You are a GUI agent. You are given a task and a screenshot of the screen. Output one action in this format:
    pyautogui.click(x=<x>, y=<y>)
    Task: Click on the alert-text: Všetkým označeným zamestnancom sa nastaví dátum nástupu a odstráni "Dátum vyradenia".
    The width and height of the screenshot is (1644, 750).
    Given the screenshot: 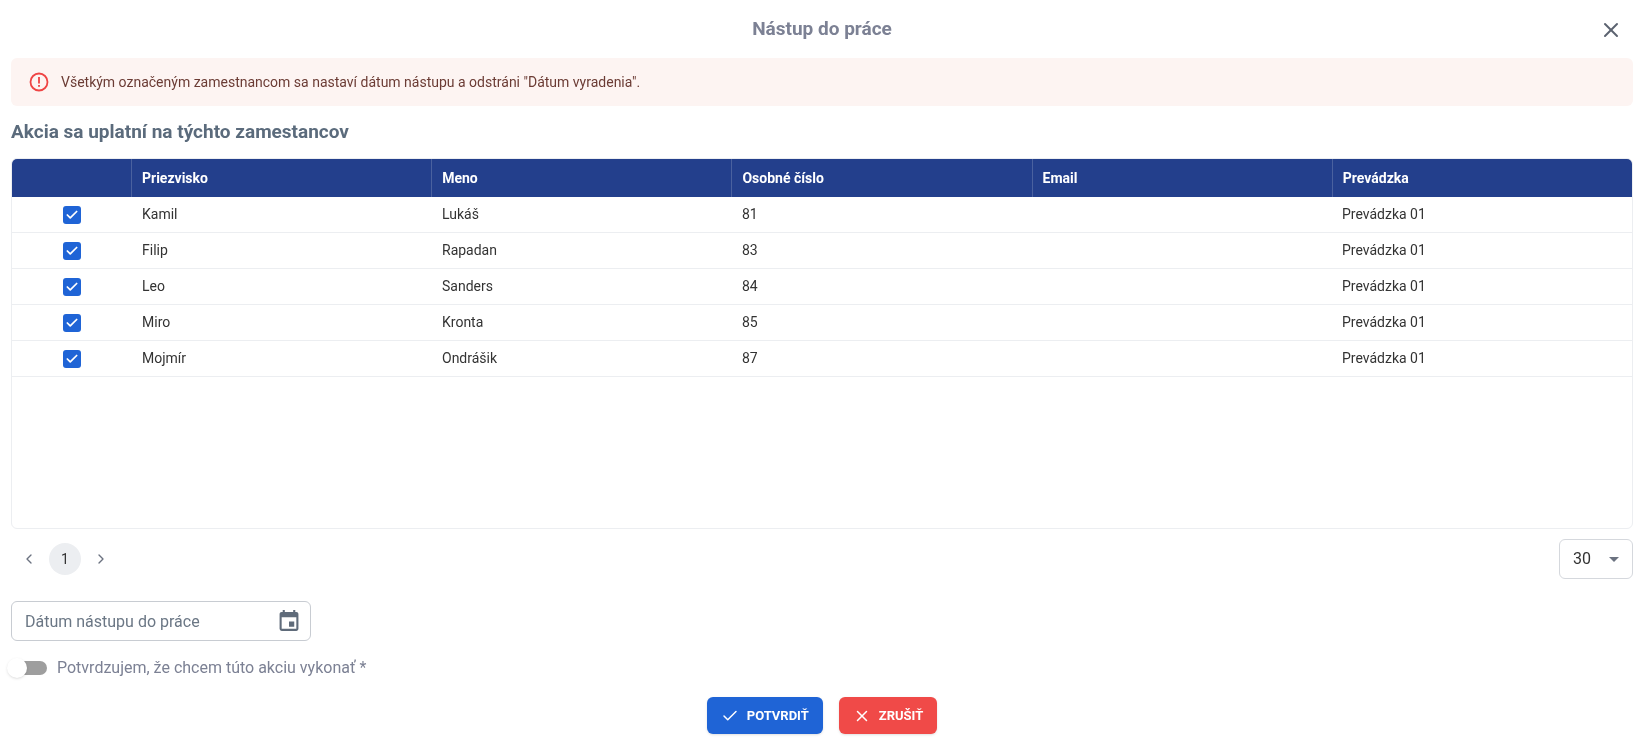 What is the action you would take?
    pyautogui.click(x=351, y=82)
    